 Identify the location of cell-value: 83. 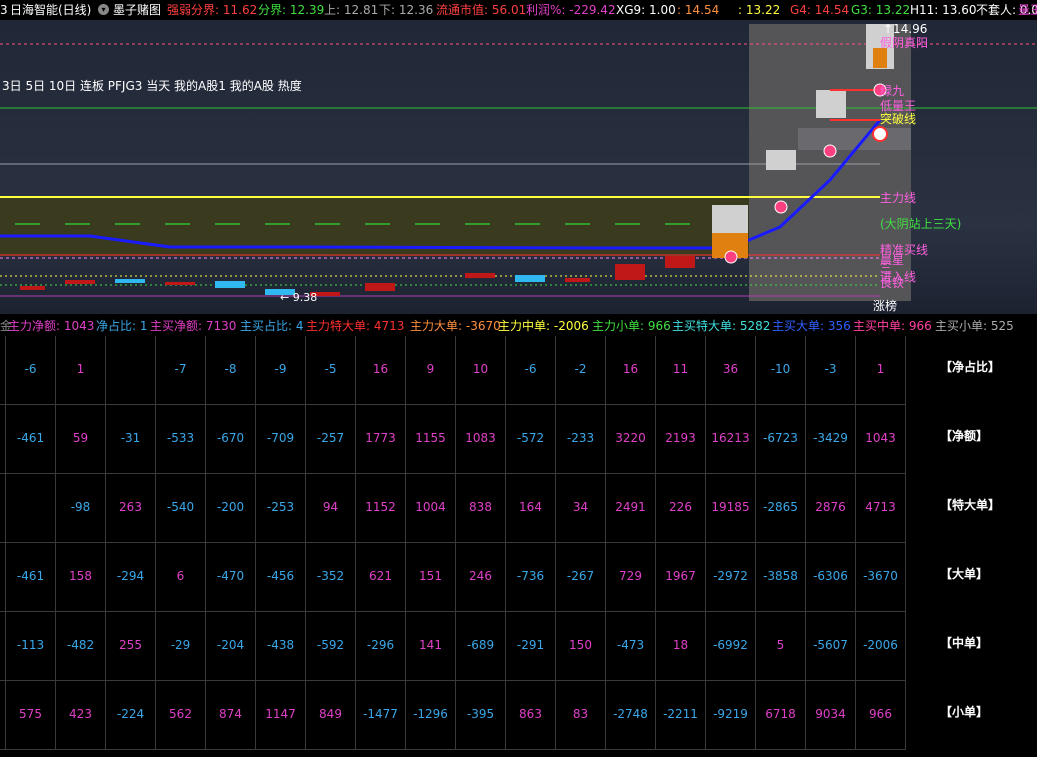
(580, 714).